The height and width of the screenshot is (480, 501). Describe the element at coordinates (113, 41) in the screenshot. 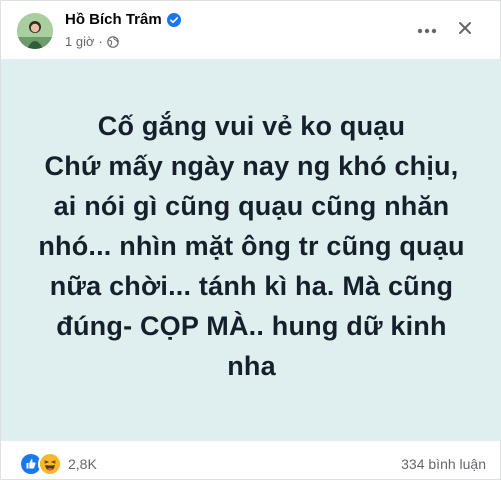

I see `globe-icon` at that location.